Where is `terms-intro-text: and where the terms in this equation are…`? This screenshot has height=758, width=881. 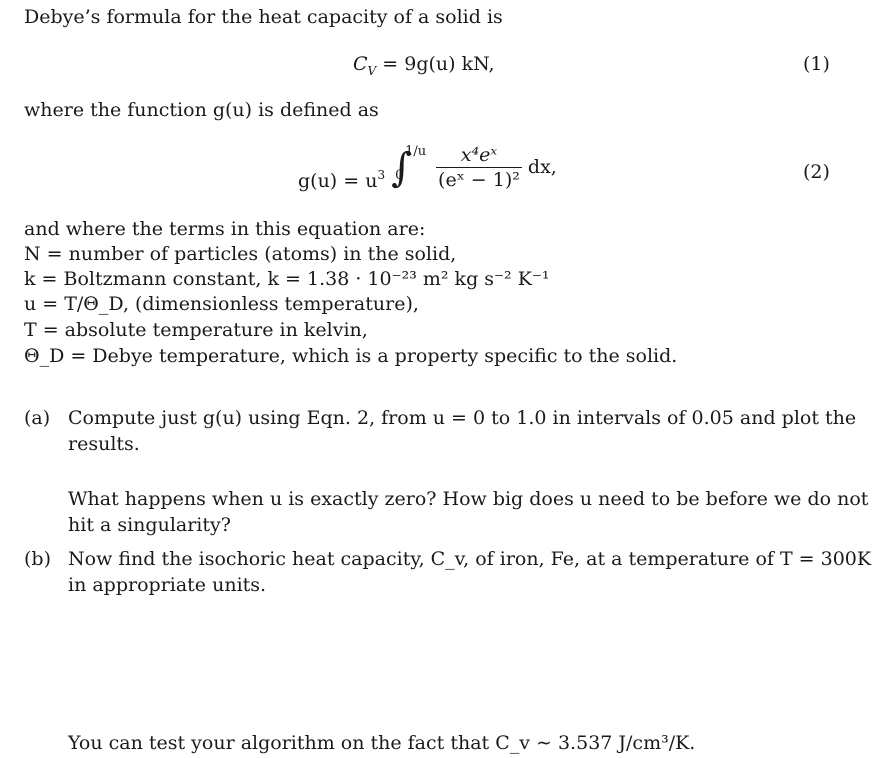 terms-intro-text: and where the terms in this equation are… is located at coordinates (225, 229).